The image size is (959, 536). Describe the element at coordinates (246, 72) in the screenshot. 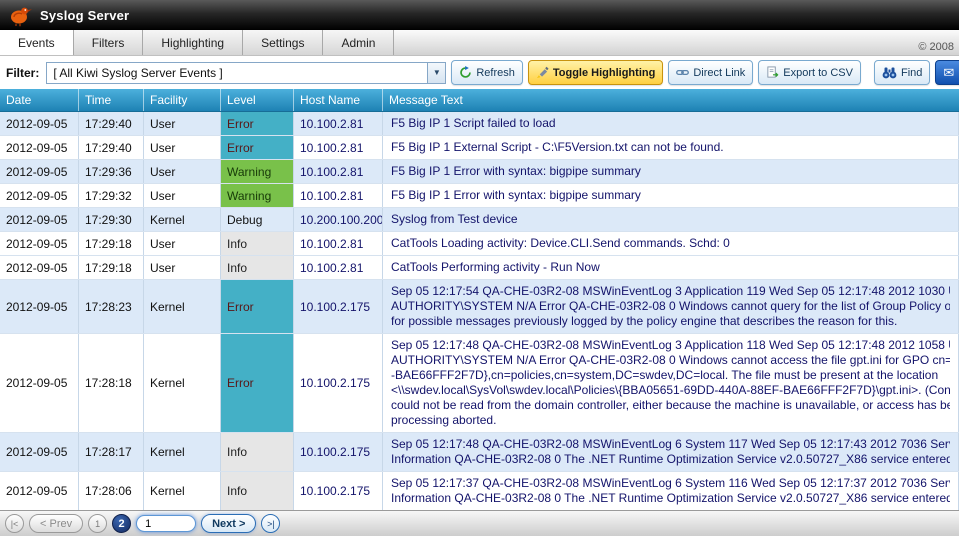

I see `filter-dropdown: [ All Kiwi Syslog Server Events ] ▼` at that location.